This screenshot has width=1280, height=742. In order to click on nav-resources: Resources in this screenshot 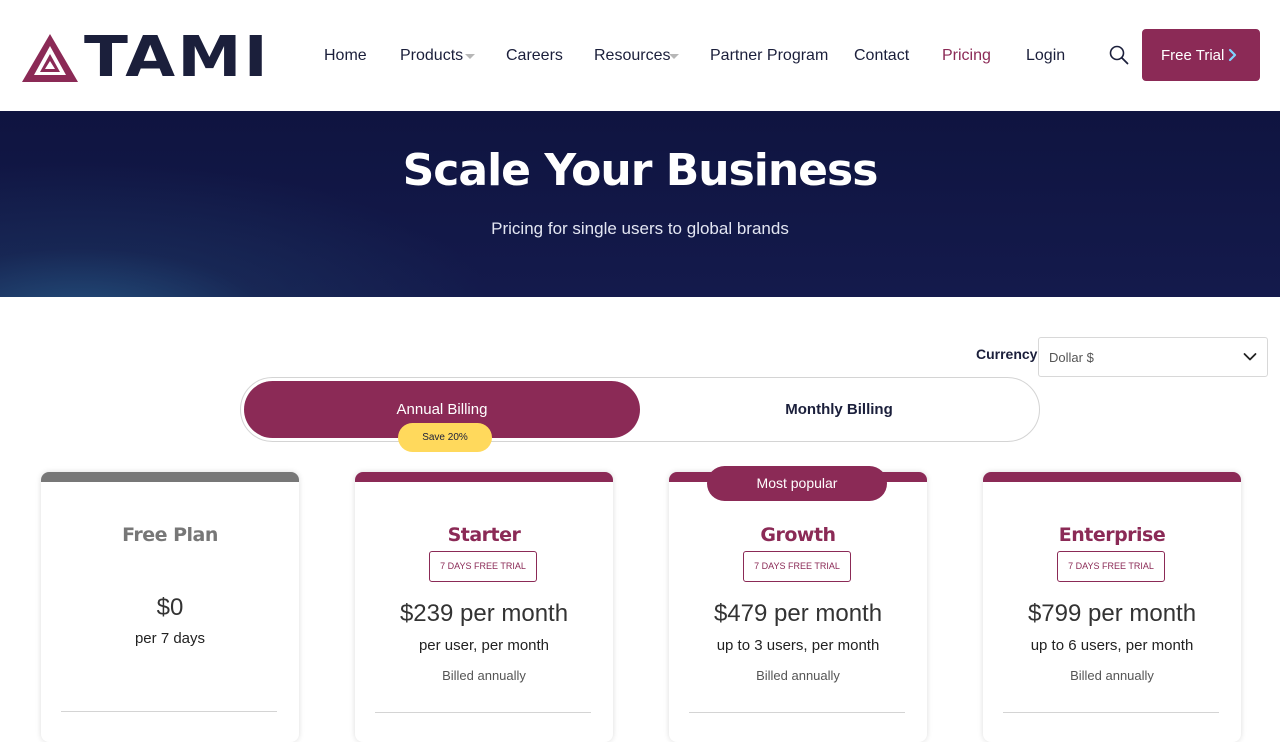, I will do `click(632, 56)`.